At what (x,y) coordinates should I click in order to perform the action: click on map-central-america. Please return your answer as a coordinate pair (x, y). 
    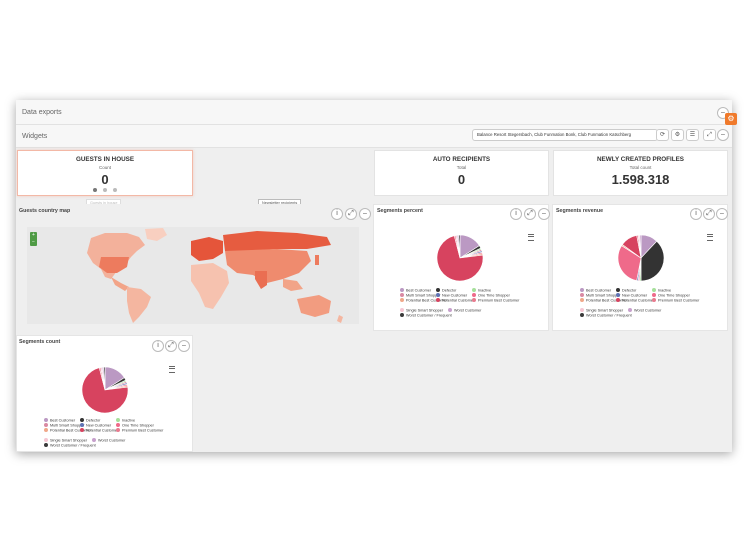
    Looking at the image, I should click on (120, 284).